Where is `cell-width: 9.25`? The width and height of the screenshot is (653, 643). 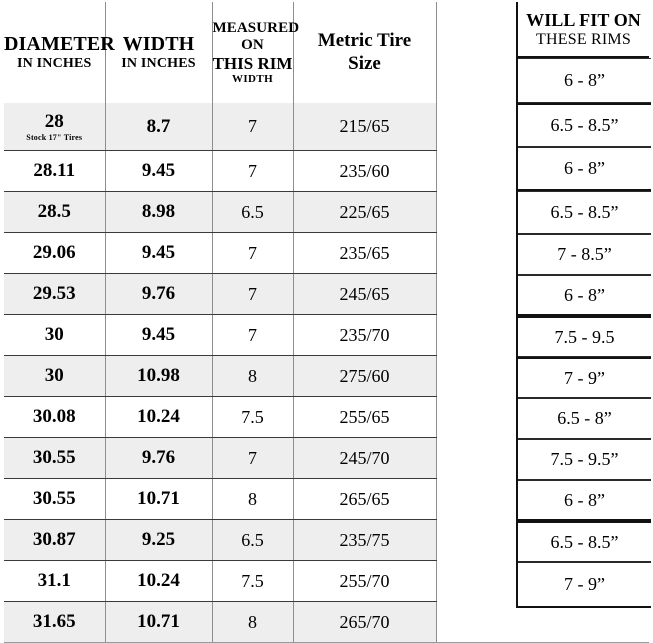
cell-width: 9.25 is located at coordinates (159, 540).